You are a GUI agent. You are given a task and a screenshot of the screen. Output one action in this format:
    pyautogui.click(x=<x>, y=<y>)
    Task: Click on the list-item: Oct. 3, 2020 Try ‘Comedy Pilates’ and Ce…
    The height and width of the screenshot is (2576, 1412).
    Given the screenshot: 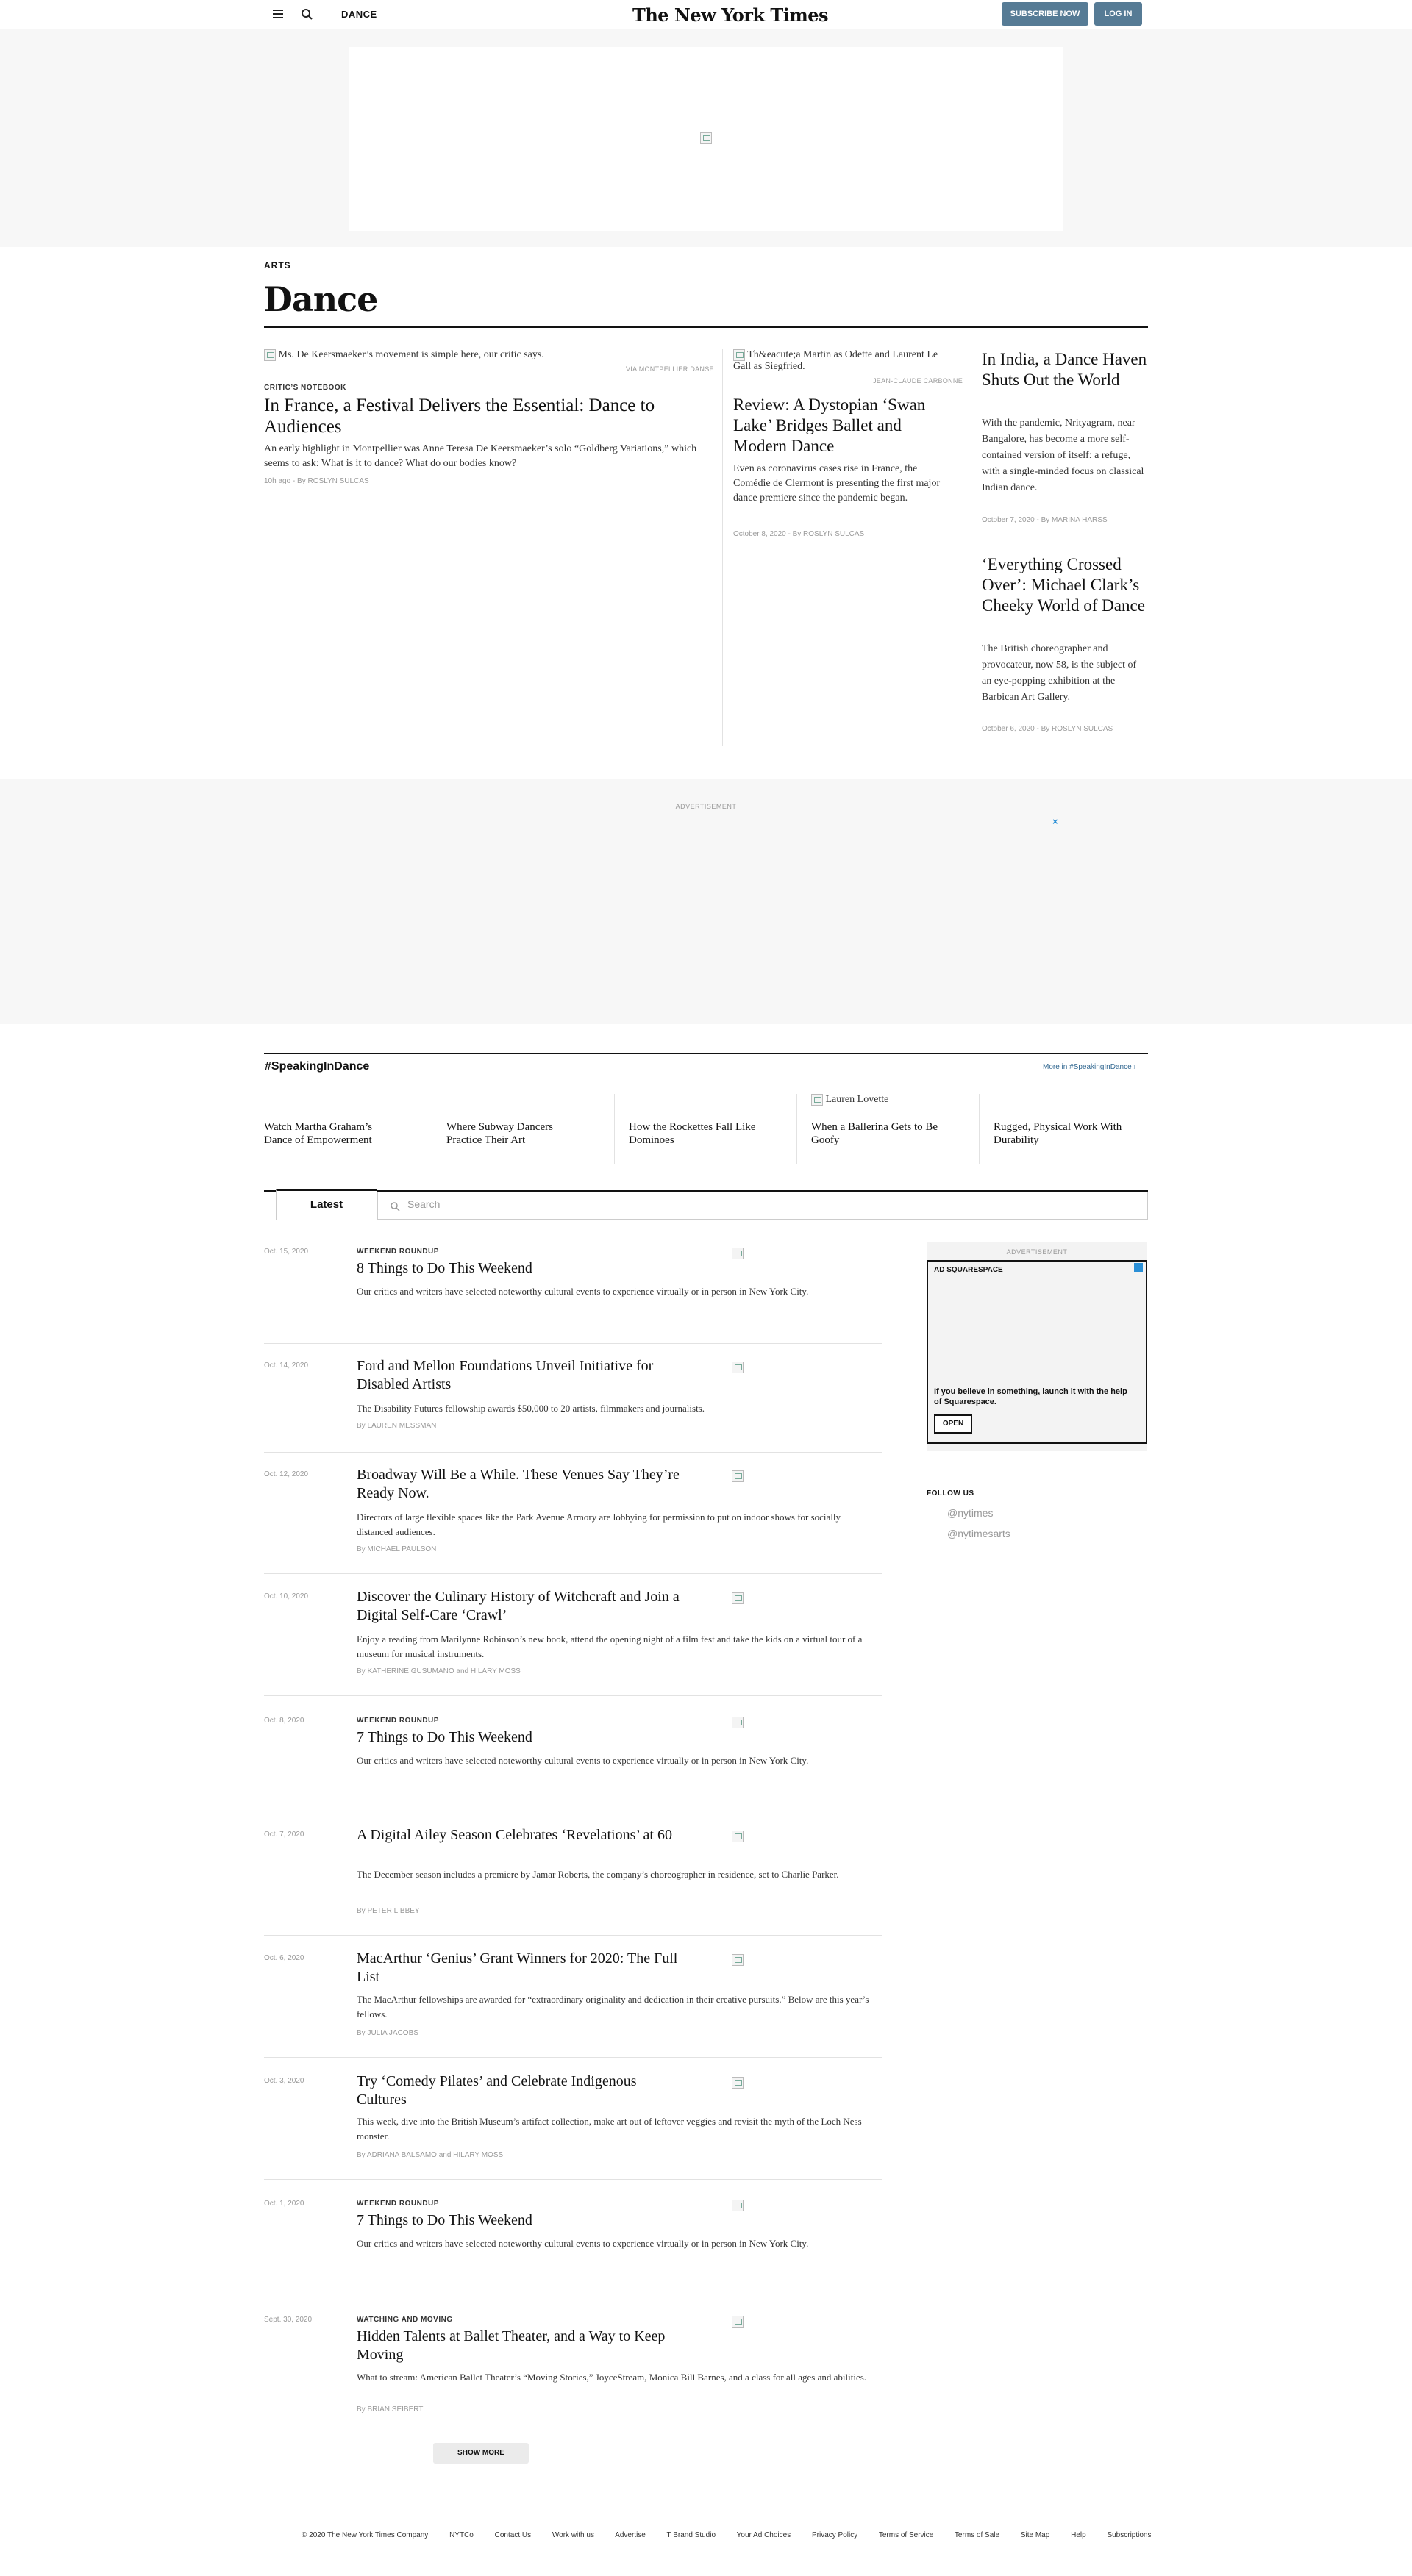 What is the action you would take?
    pyautogui.click(x=573, y=2133)
    